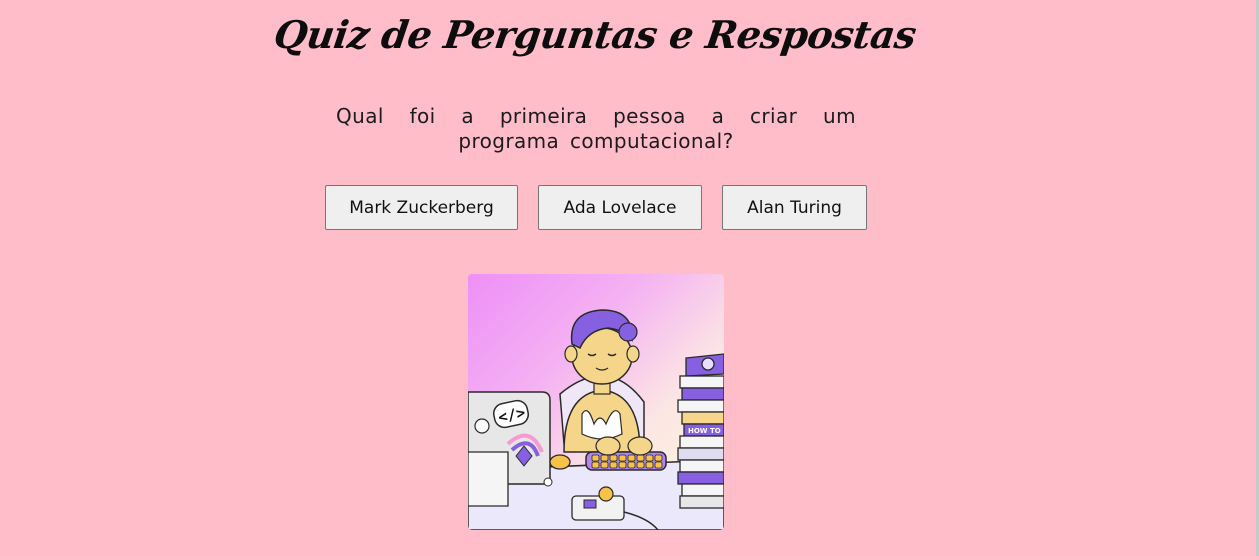 The height and width of the screenshot is (556, 1259). Describe the element at coordinates (704, 431) in the screenshot. I see `book-spine-text: HOW TO` at that location.